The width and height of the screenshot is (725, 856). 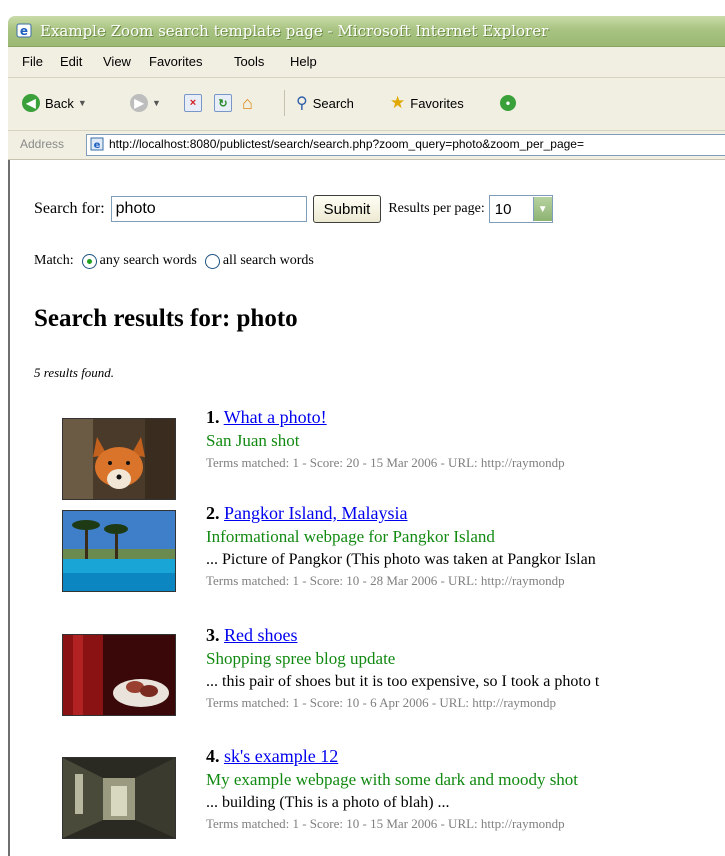 I want to click on home-icon: ⌂, so click(x=247, y=102).